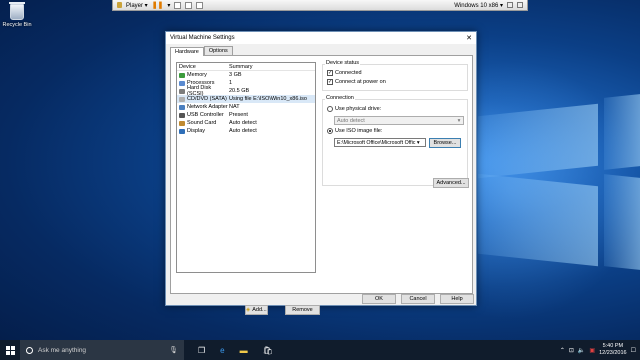 The height and width of the screenshot is (360, 640). I want to click on device-row: USB Controller Present, so click(246, 115).